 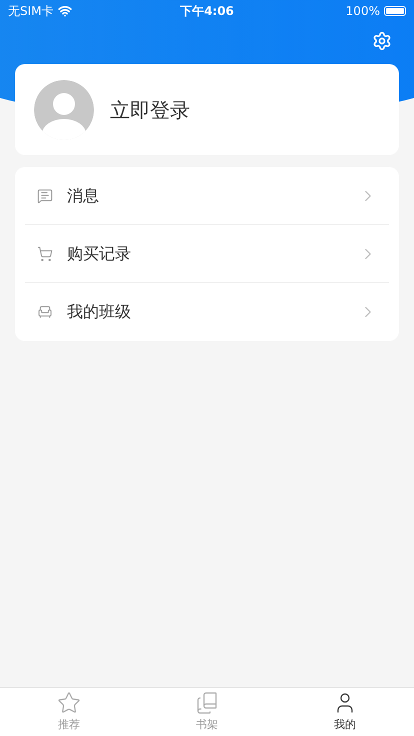 I want to click on menu-item: 购买记录, so click(x=207, y=254).